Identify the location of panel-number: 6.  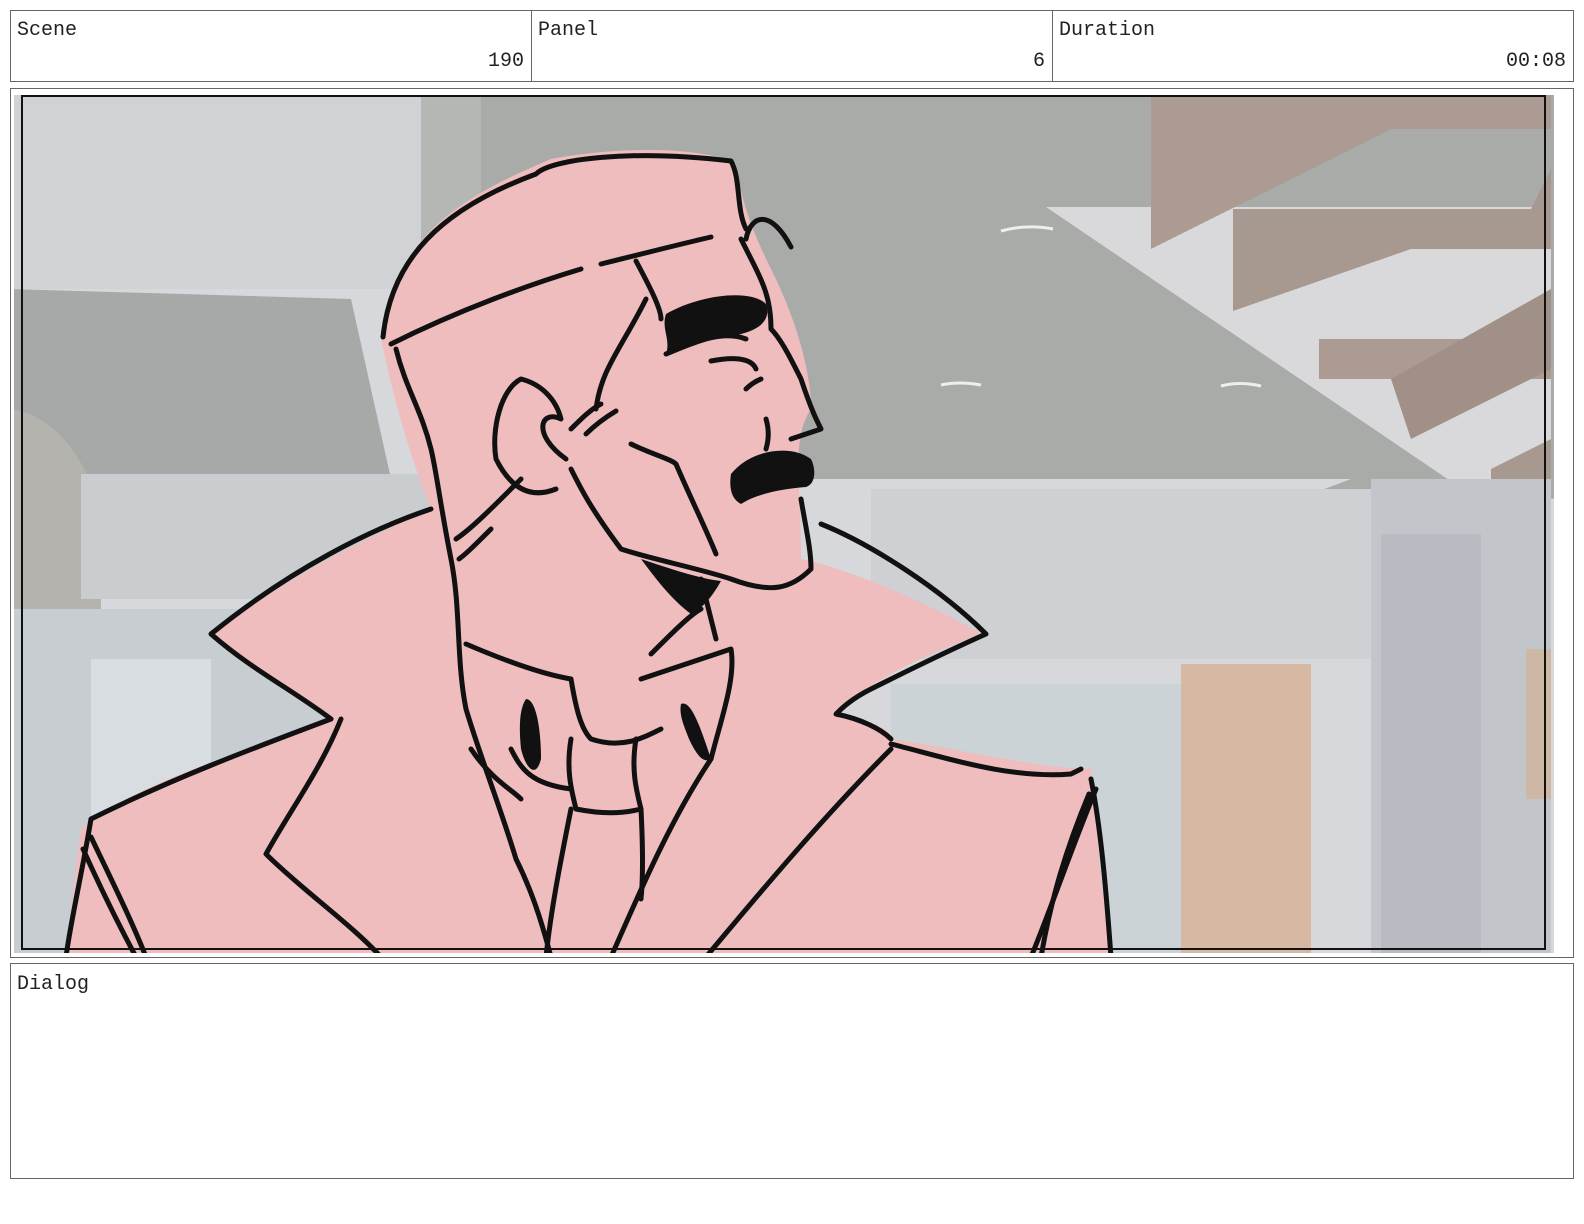
(1038, 61).